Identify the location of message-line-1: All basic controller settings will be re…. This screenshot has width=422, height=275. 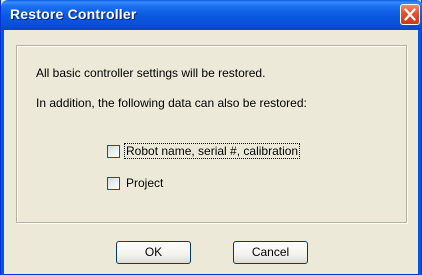
(151, 73).